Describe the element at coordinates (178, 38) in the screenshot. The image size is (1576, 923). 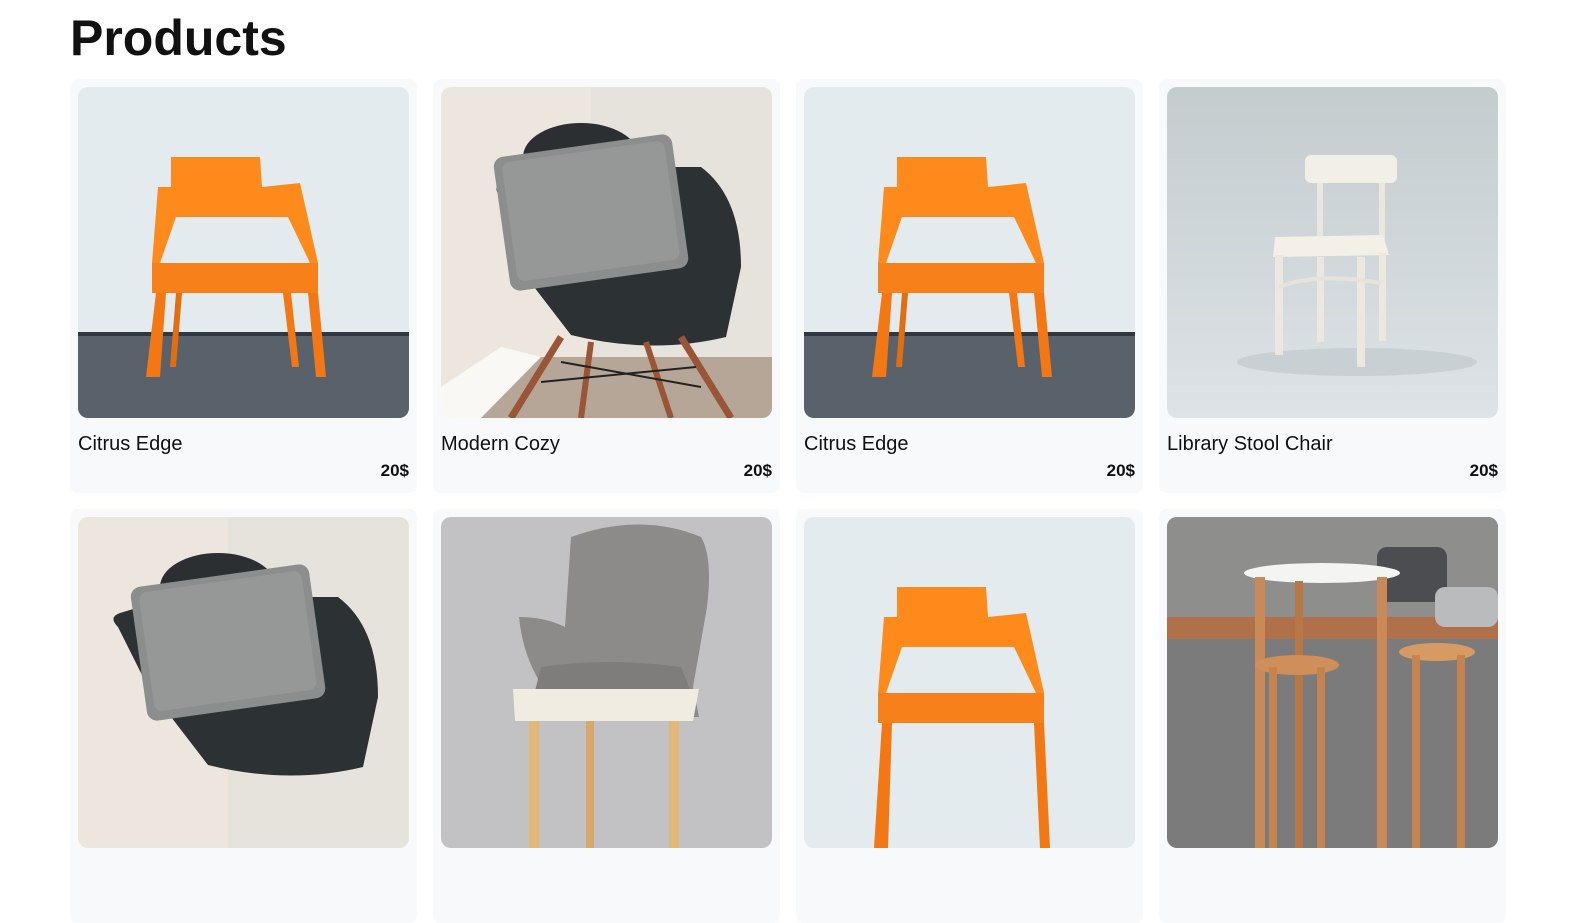
I see `page-title: Products` at that location.